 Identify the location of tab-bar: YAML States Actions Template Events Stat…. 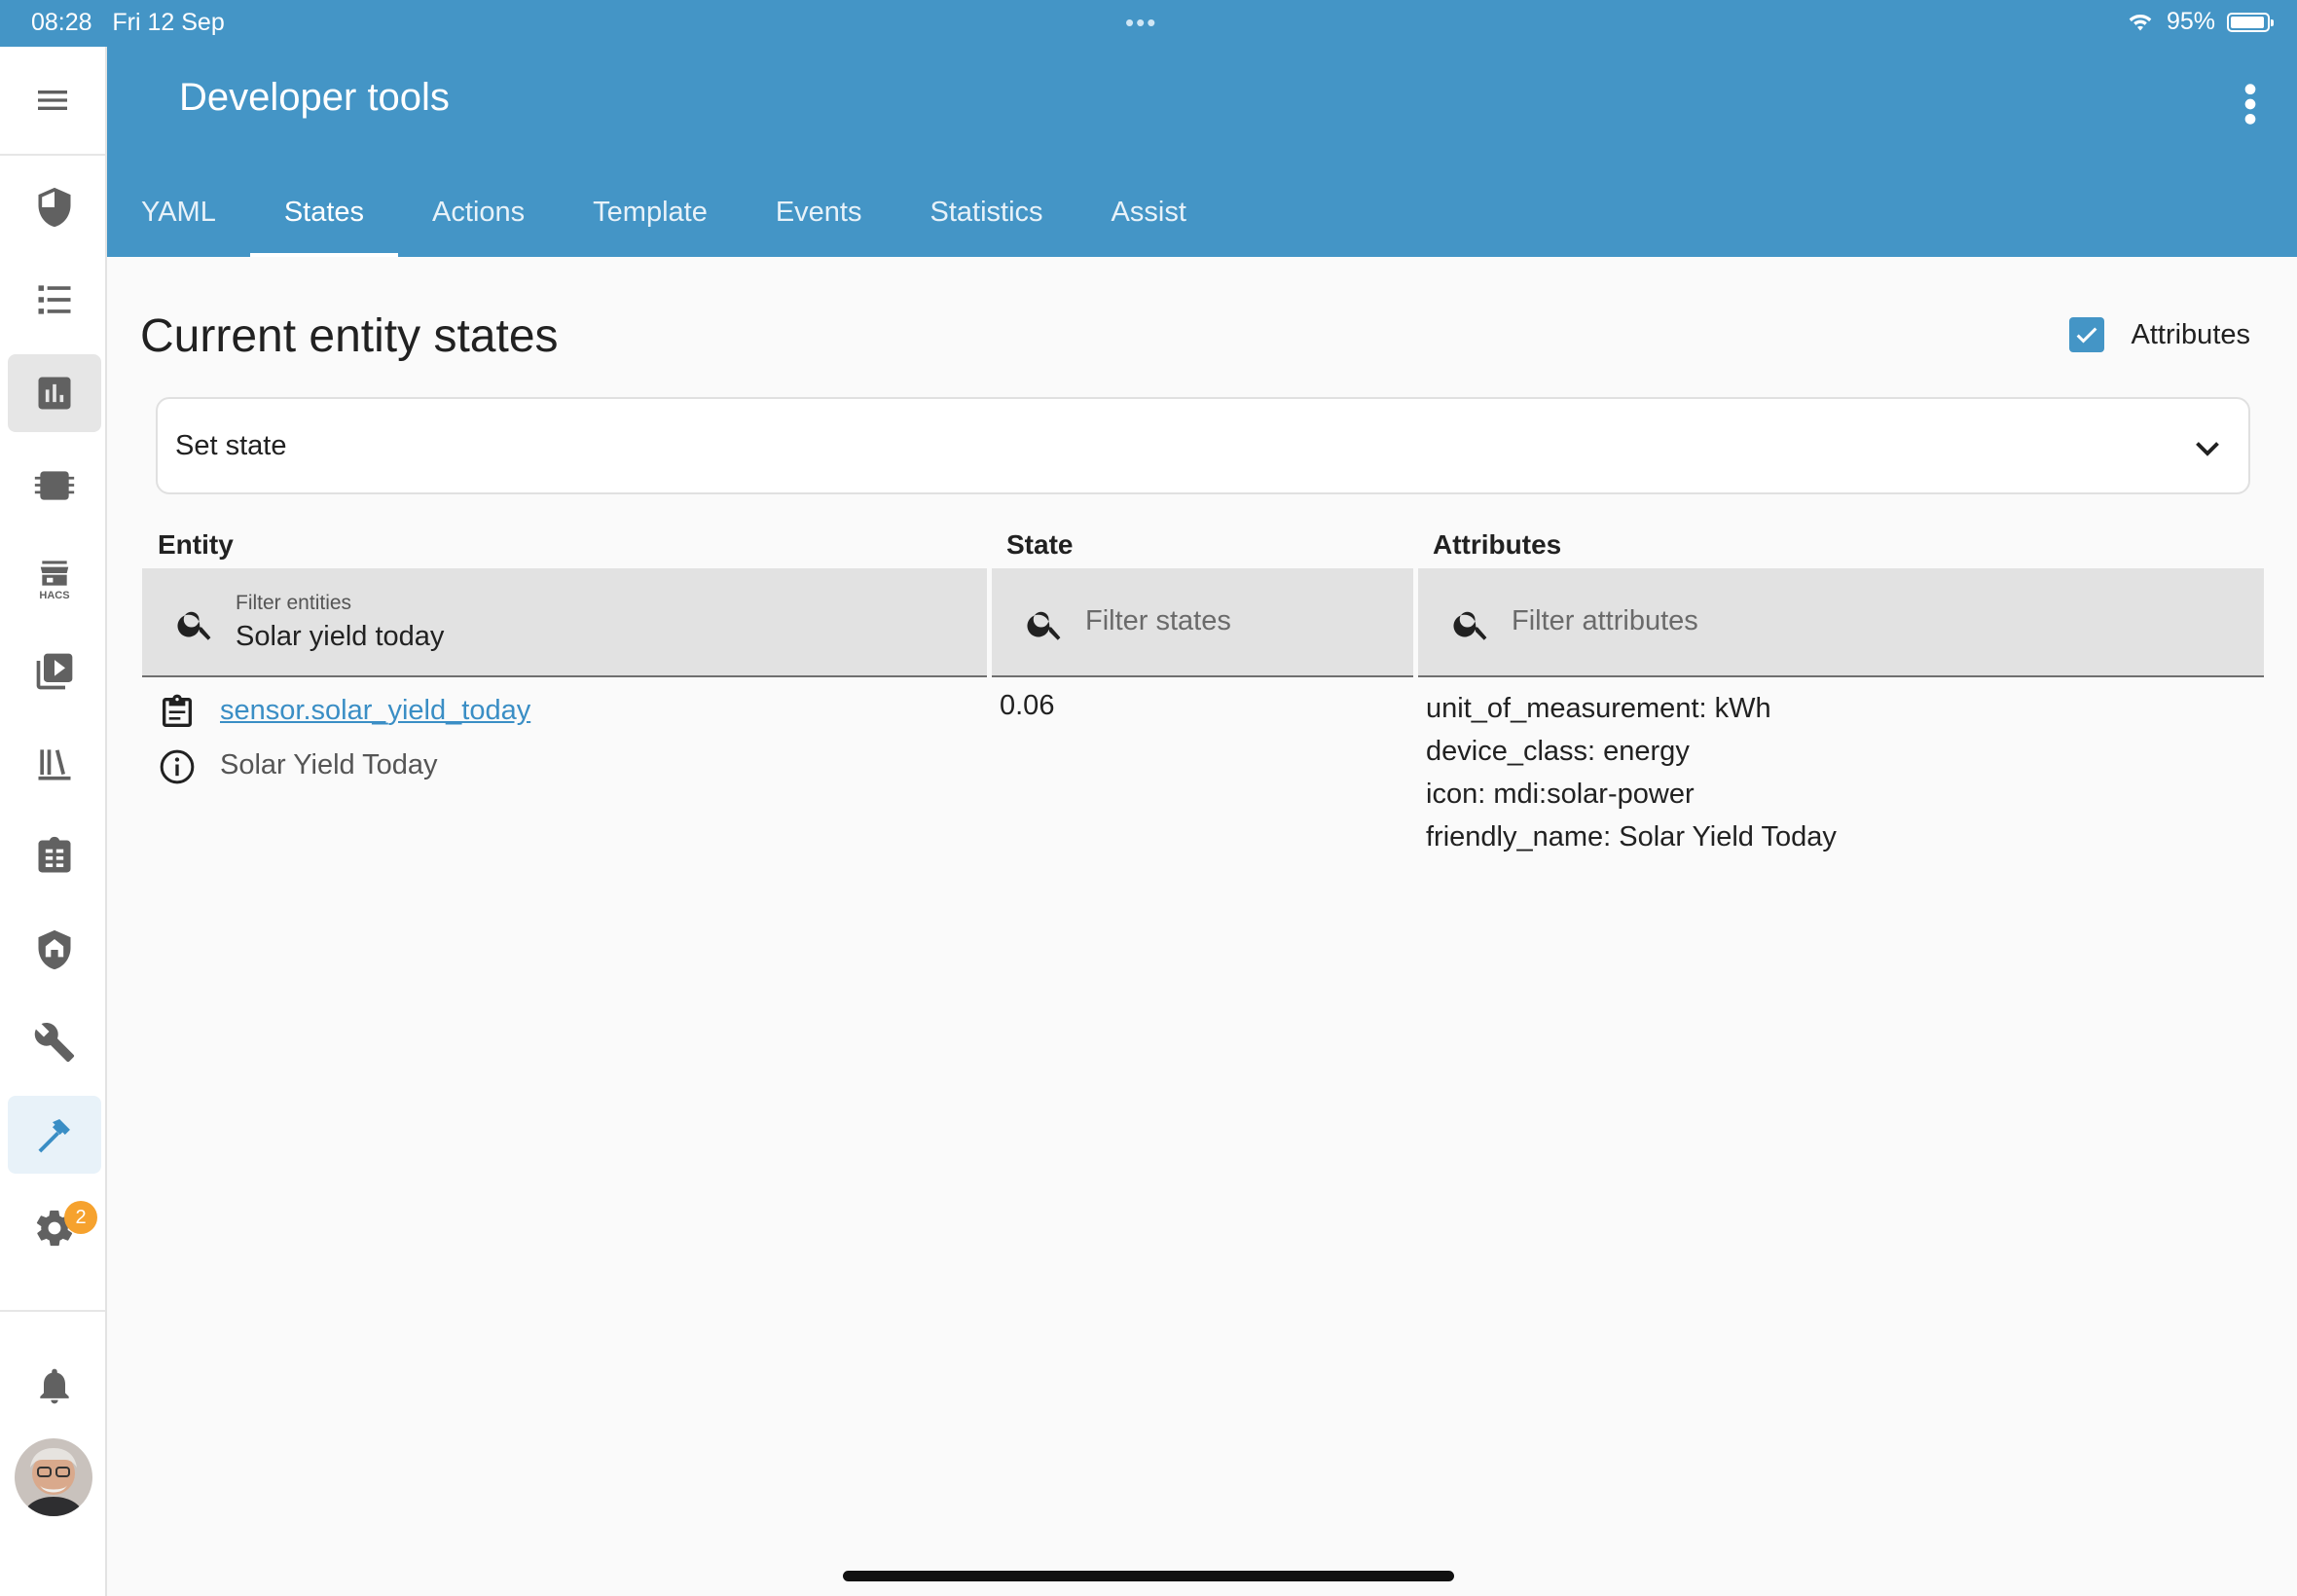
(664, 220).